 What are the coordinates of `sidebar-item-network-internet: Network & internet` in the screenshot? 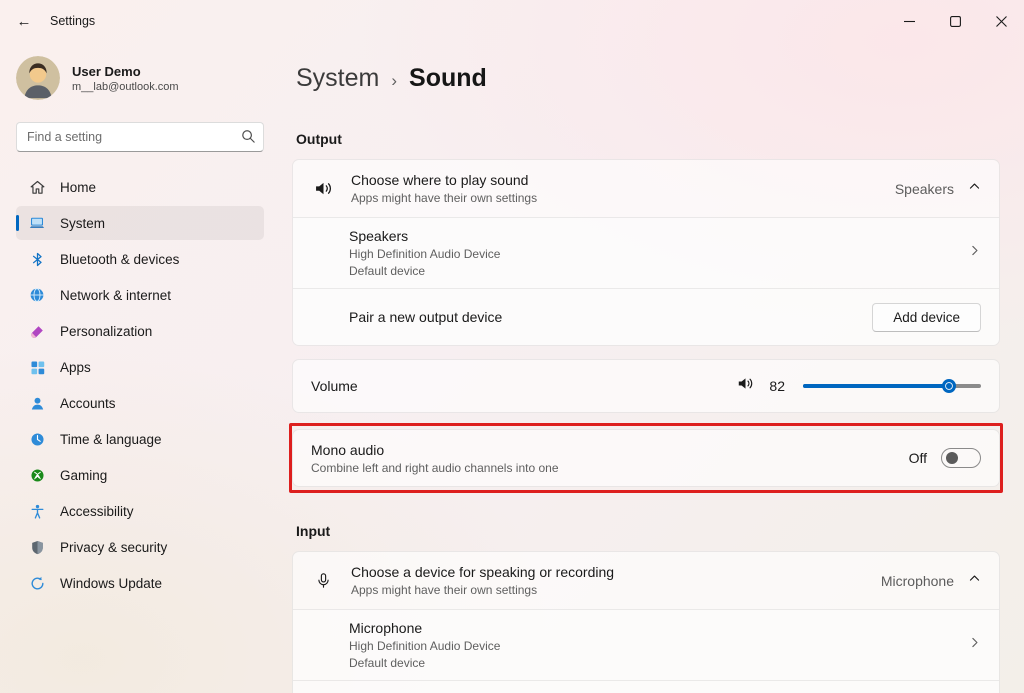 It's located at (140, 295).